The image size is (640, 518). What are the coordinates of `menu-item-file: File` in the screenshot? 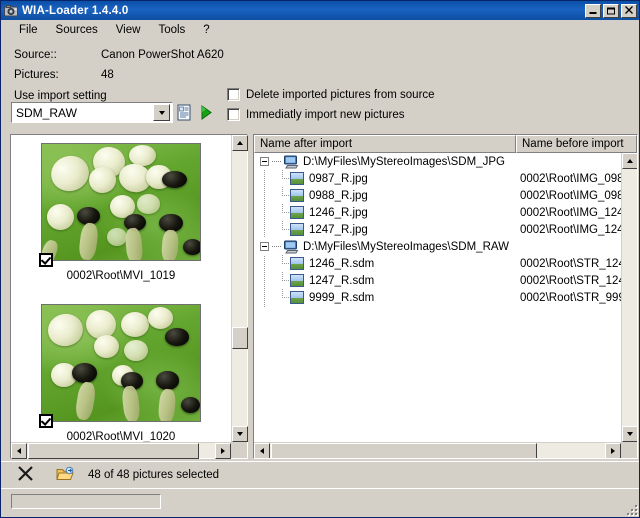 It's located at (28, 30).